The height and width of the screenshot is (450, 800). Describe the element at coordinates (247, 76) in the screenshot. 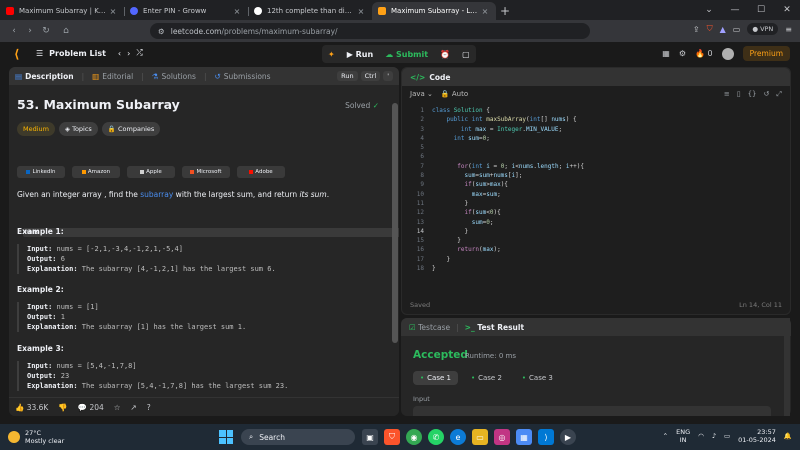

I see `tab-label: Submissions` at that location.